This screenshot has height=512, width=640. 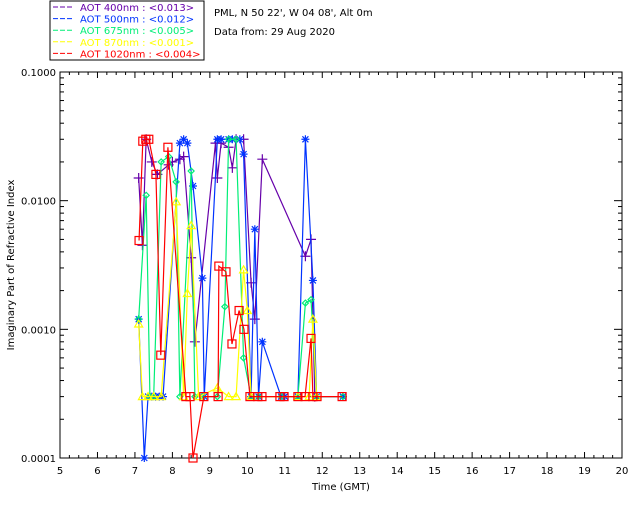 What do you see at coordinates (210, 471) in the screenshot?
I see `x-tick-label: 9` at bounding box center [210, 471].